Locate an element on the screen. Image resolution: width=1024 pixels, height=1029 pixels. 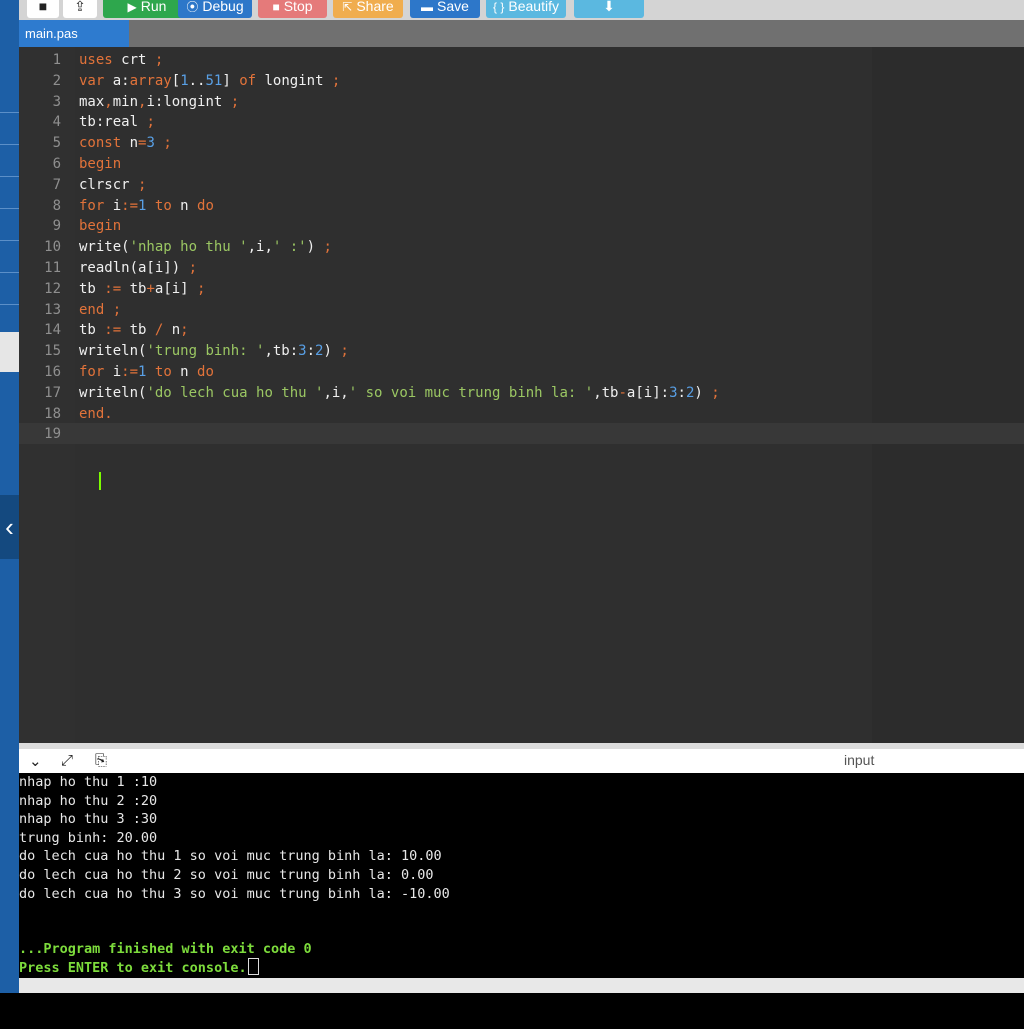
active-line-highlight is located at coordinates (521, 433).